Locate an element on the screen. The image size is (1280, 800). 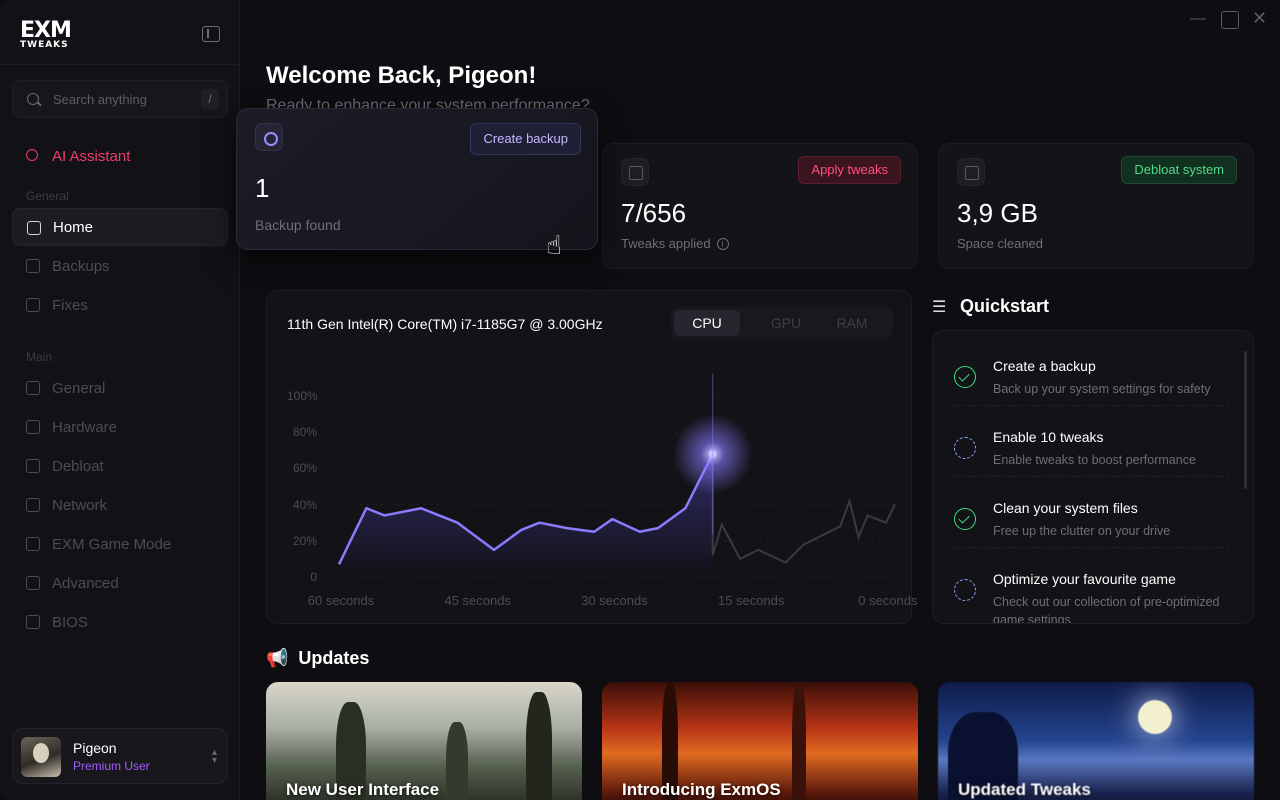
sidebar-item-label: AI Assistant is located at coordinates (91, 156).